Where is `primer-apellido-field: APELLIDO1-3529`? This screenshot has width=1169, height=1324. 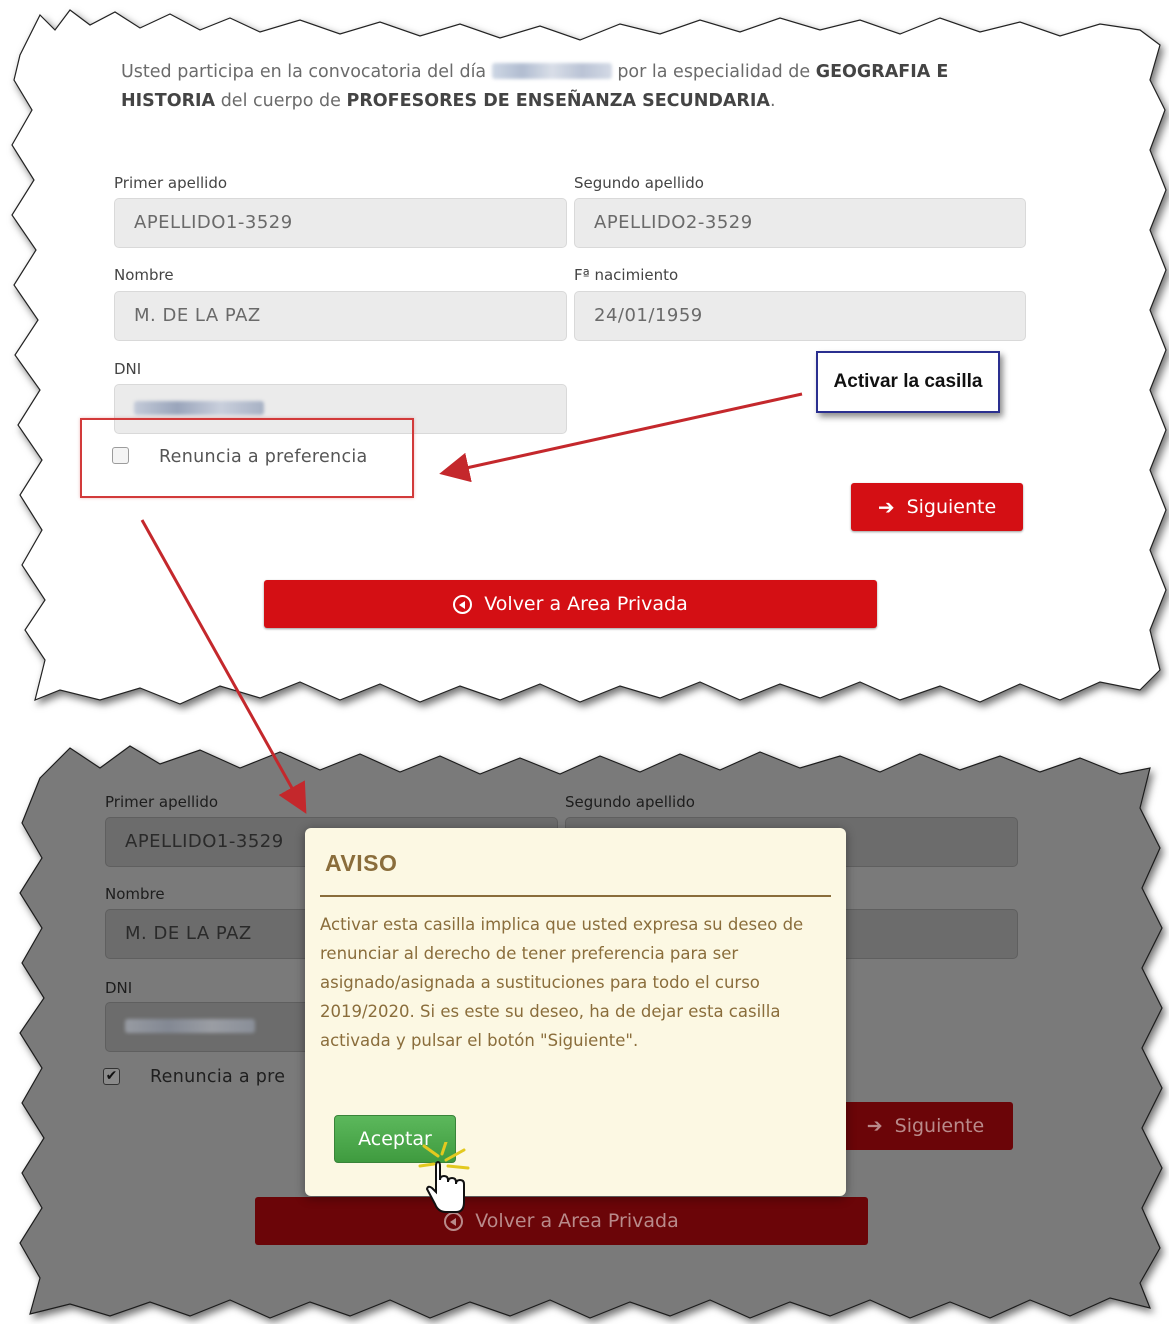 primer-apellido-field: APELLIDO1-3529 is located at coordinates (340, 223).